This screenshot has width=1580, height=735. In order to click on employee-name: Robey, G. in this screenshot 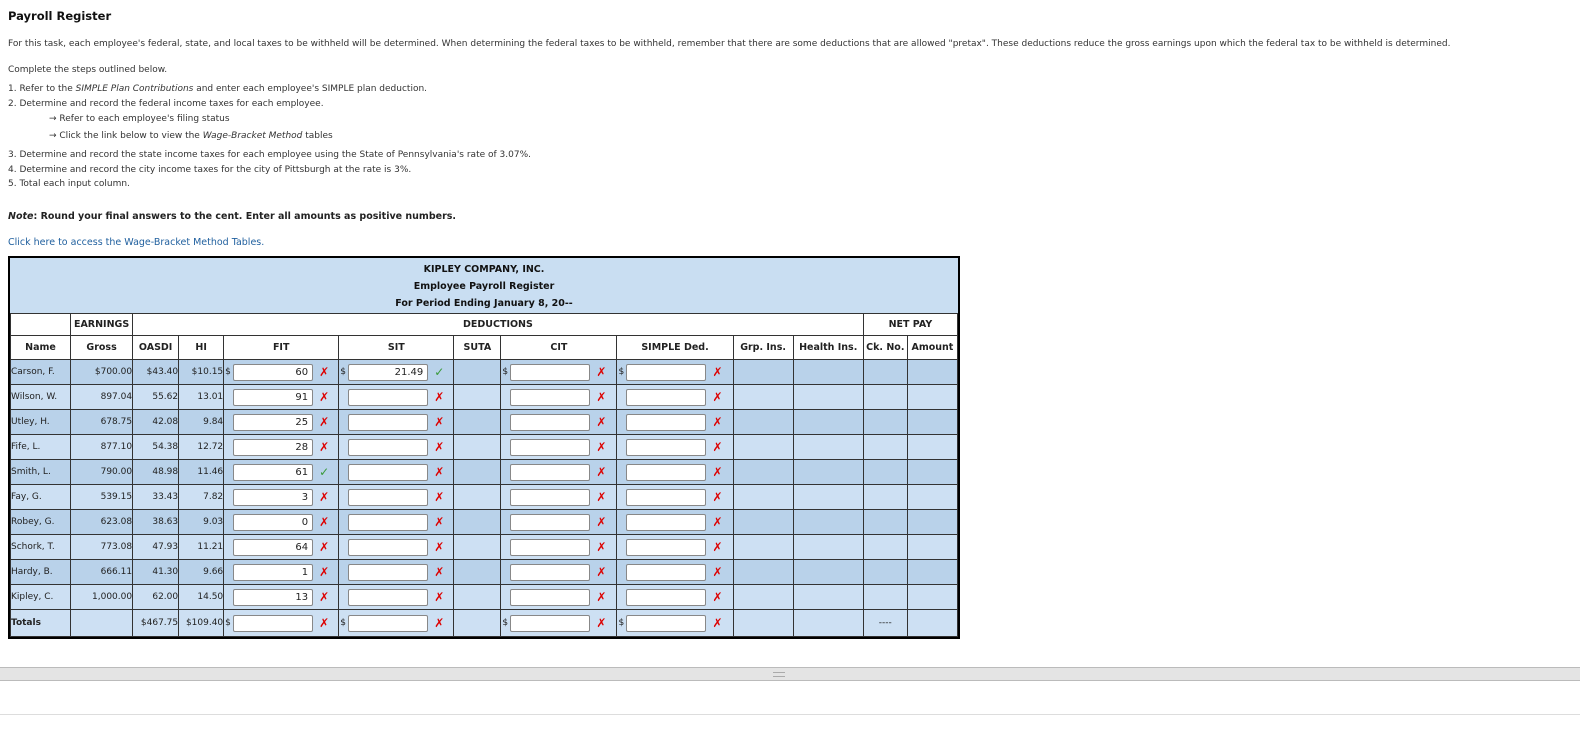, I will do `click(40, 522)`.